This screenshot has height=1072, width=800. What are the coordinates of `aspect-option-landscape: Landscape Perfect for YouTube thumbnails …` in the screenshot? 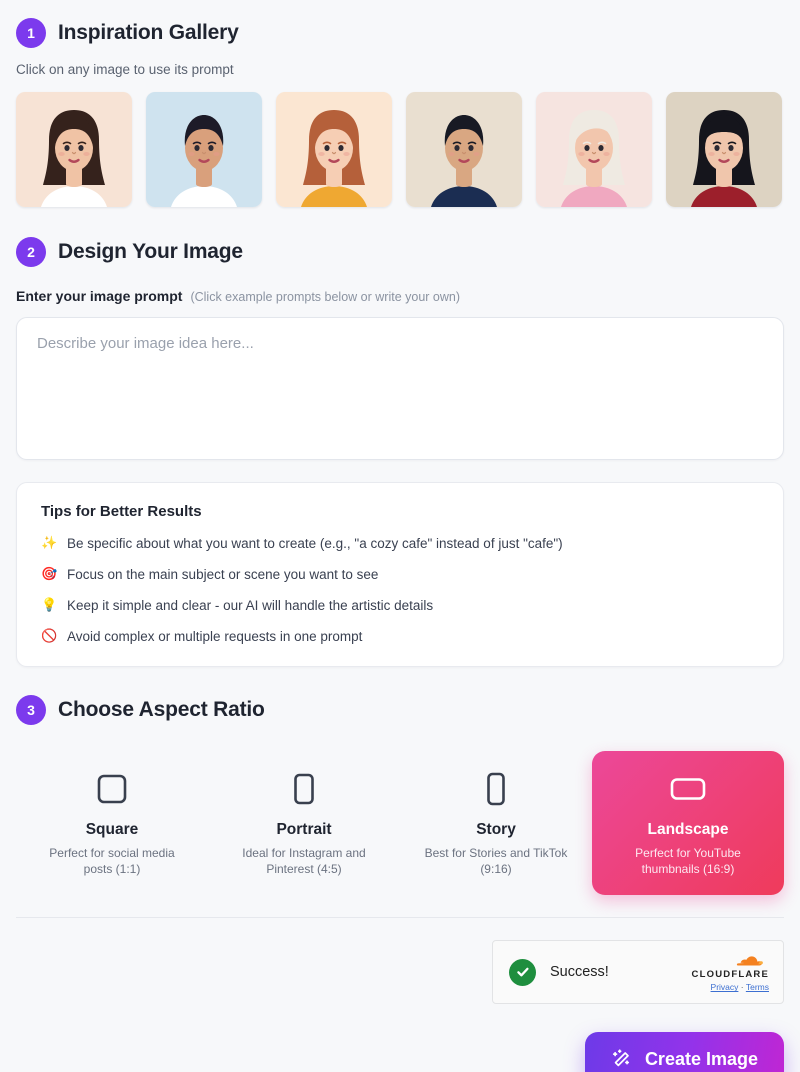 It's located at (688, 823).